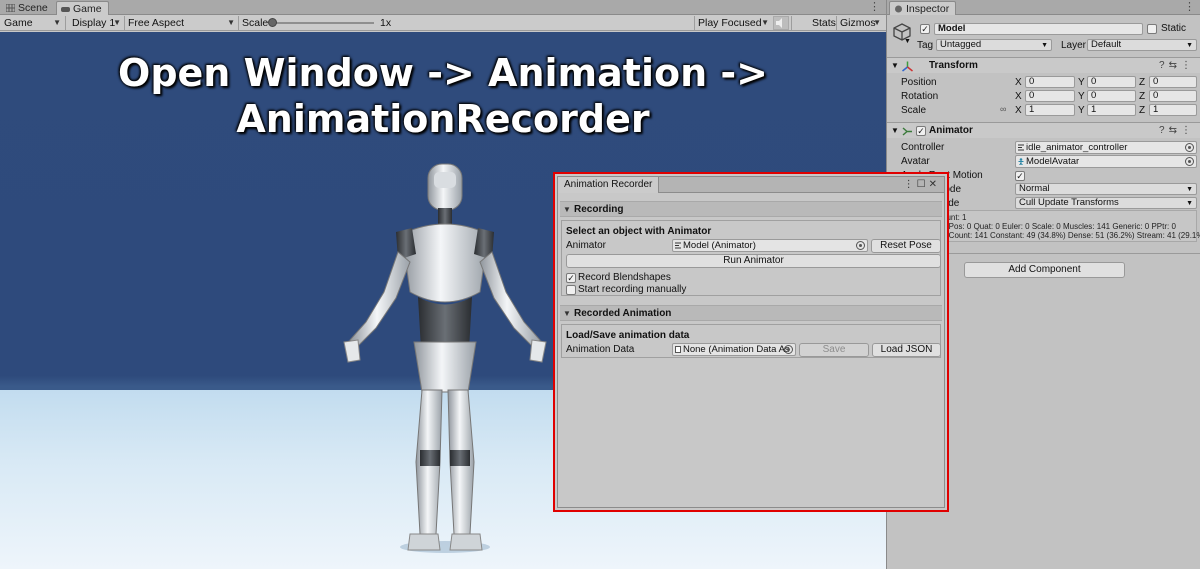 This screenshot has width=1200, height=569. What do you see at coordinates (834, 350) in the screenshot?
I see `save-button: Save` at bounding box center [834, 350].